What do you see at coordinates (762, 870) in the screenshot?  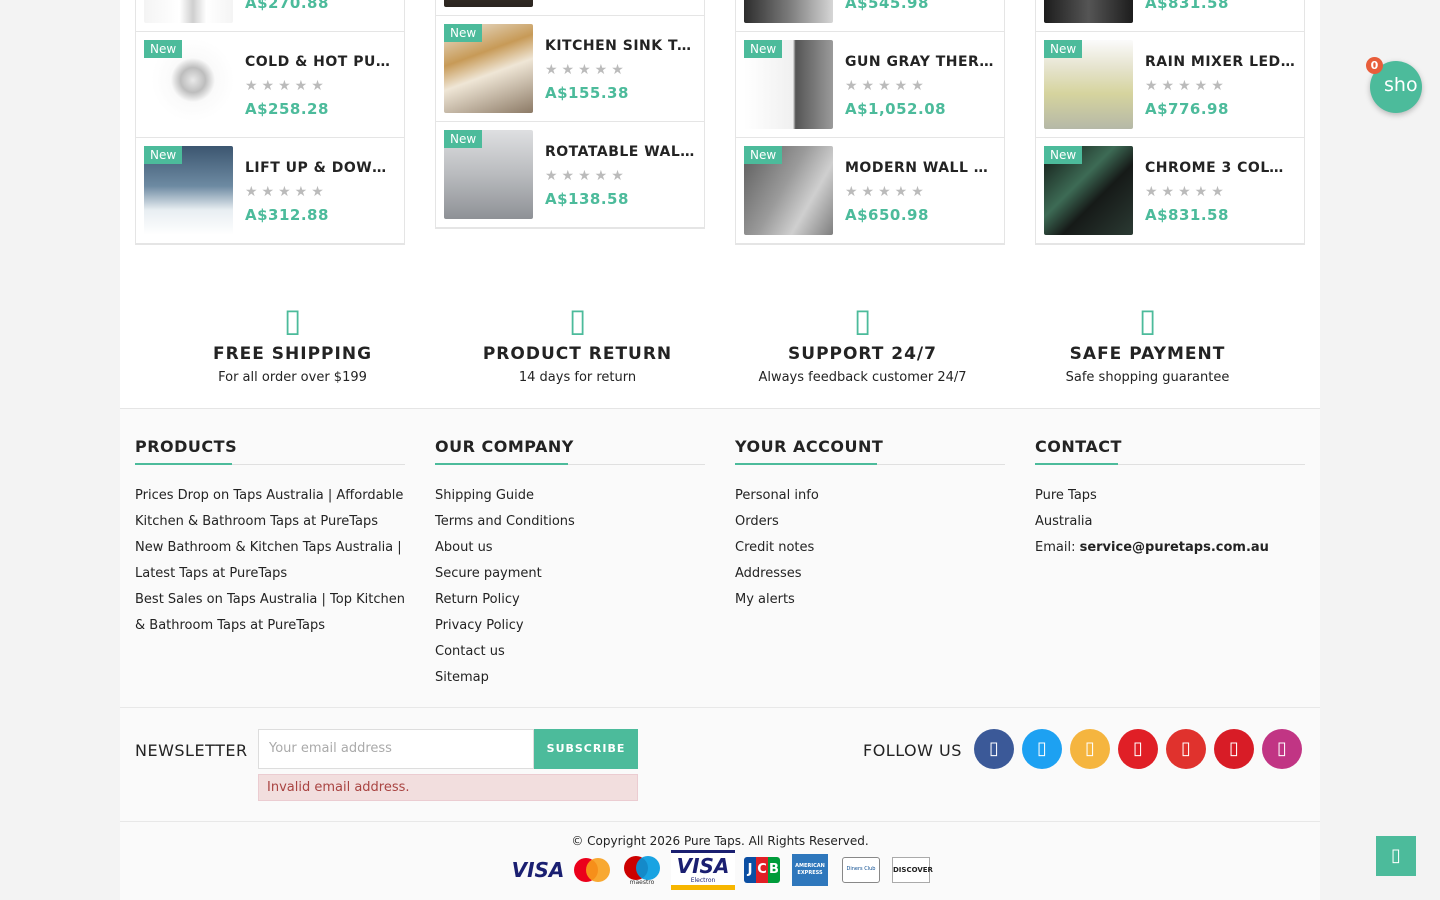 I see `jcb-icon: J C B` at bounding box center [762, 870].